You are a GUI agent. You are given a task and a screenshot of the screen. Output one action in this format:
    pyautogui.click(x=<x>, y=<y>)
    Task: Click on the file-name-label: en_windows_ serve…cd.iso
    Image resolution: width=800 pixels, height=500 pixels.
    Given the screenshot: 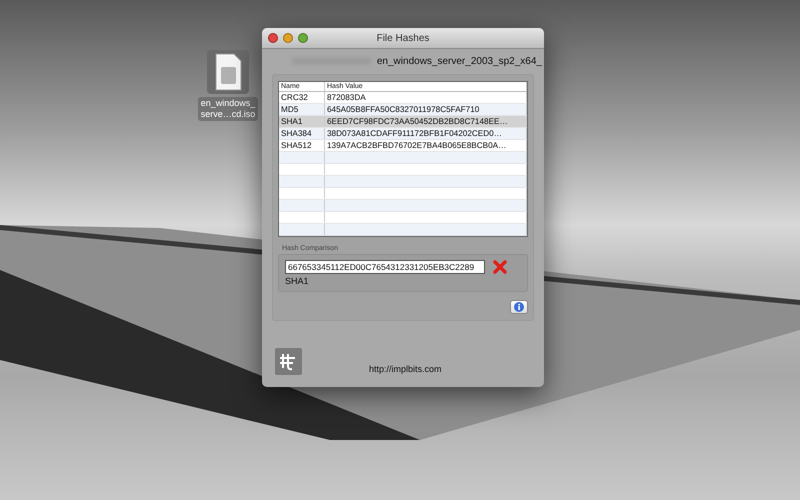 What is the action you would take?
    pyautogui.click(x=228, y=109)
    